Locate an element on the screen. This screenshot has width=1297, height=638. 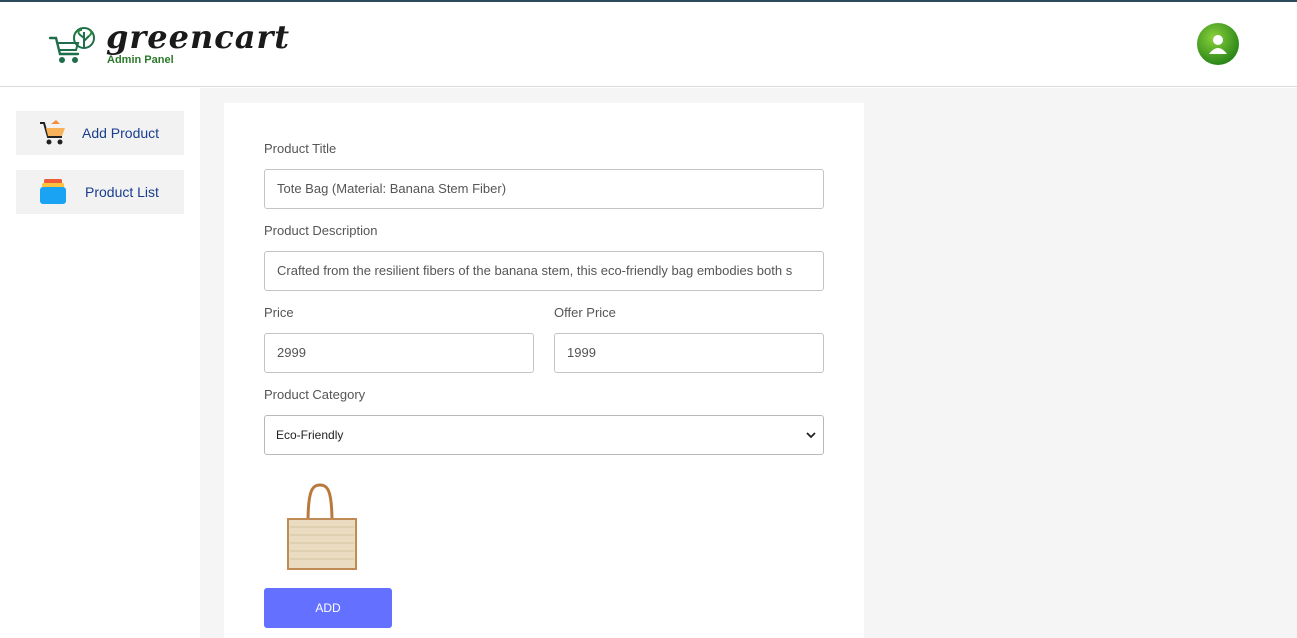
brand-subtitle: Admin Panel is located at coordinates (140, 60).